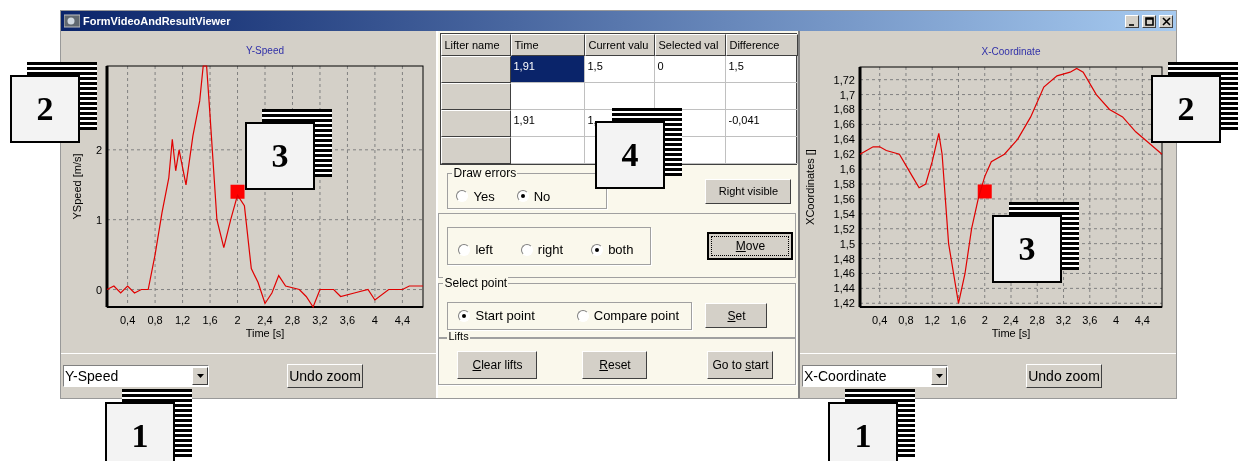 Image resolution: width=1239 pixels, height=461 pixels. I want to click on tick-label: 1,7, so click(847, 94).